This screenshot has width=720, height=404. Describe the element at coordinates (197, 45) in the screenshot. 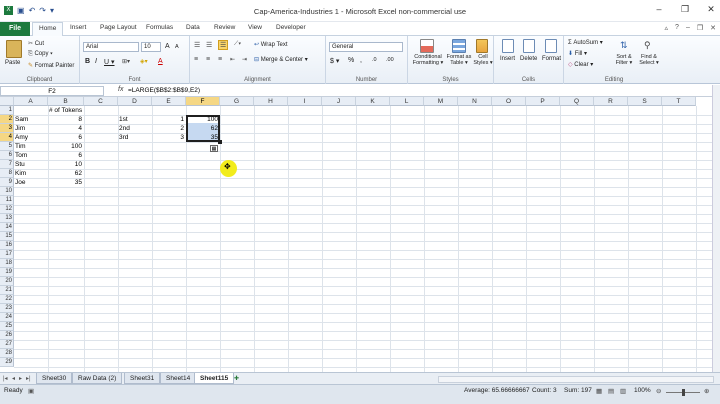

I see `align-top-icon: ☰` at that location.